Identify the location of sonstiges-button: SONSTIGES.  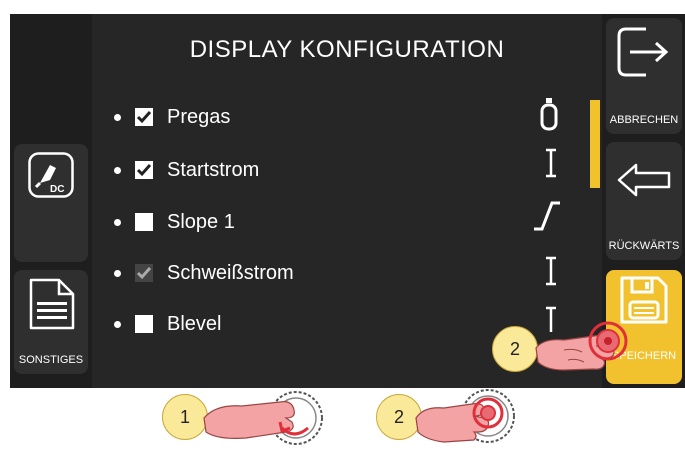
(51, 322).